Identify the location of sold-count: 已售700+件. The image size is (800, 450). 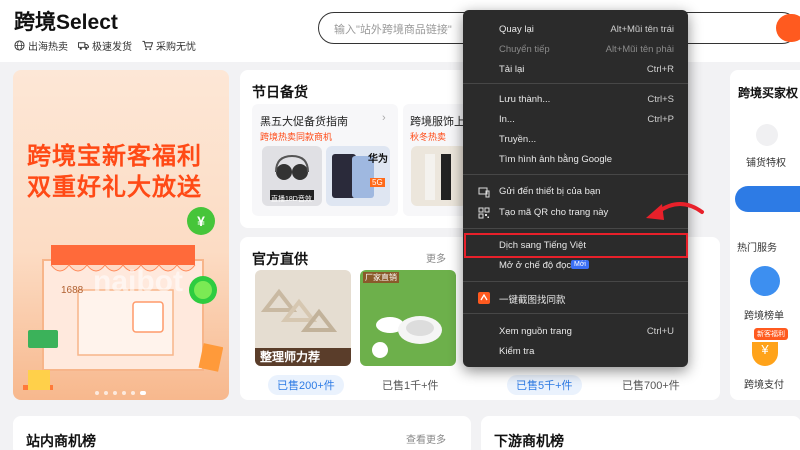
(651, 386).